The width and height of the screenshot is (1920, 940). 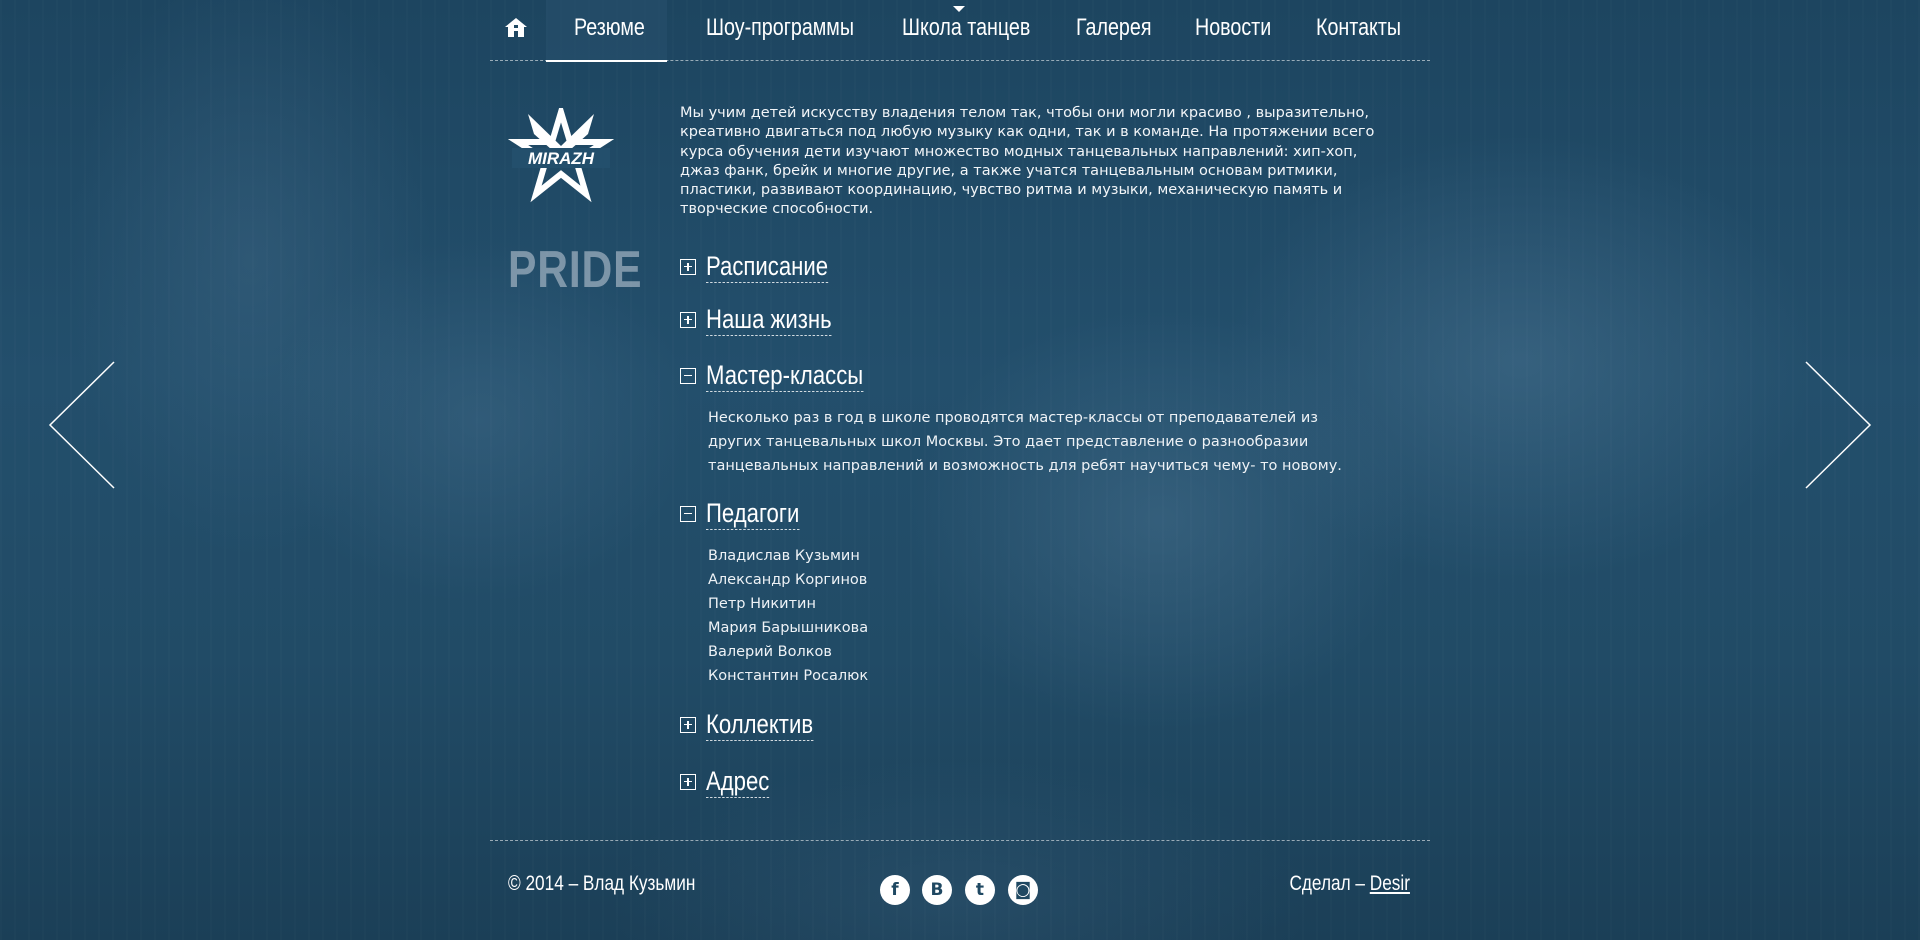 I want to click on accordion-title: Педагоги, so click(x=753, y=514).